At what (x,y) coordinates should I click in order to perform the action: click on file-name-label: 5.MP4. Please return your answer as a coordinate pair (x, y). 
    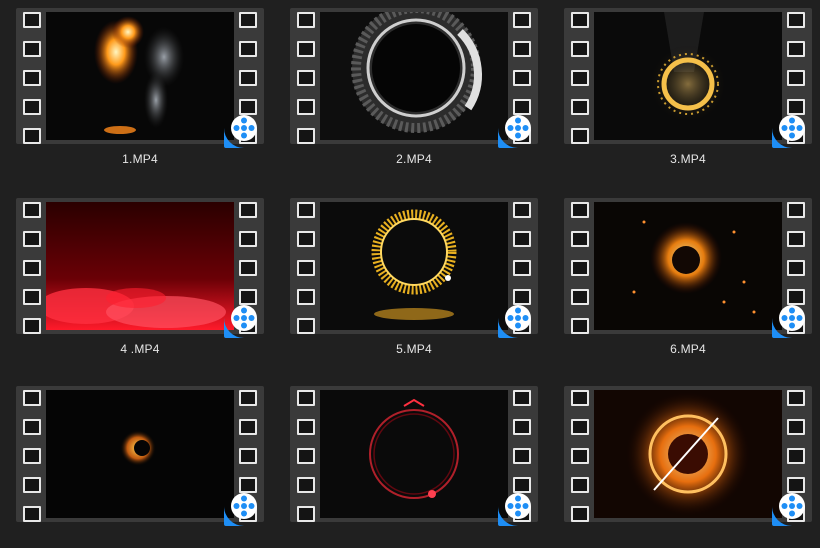
    Looking at the image, I should click on (414, 349).